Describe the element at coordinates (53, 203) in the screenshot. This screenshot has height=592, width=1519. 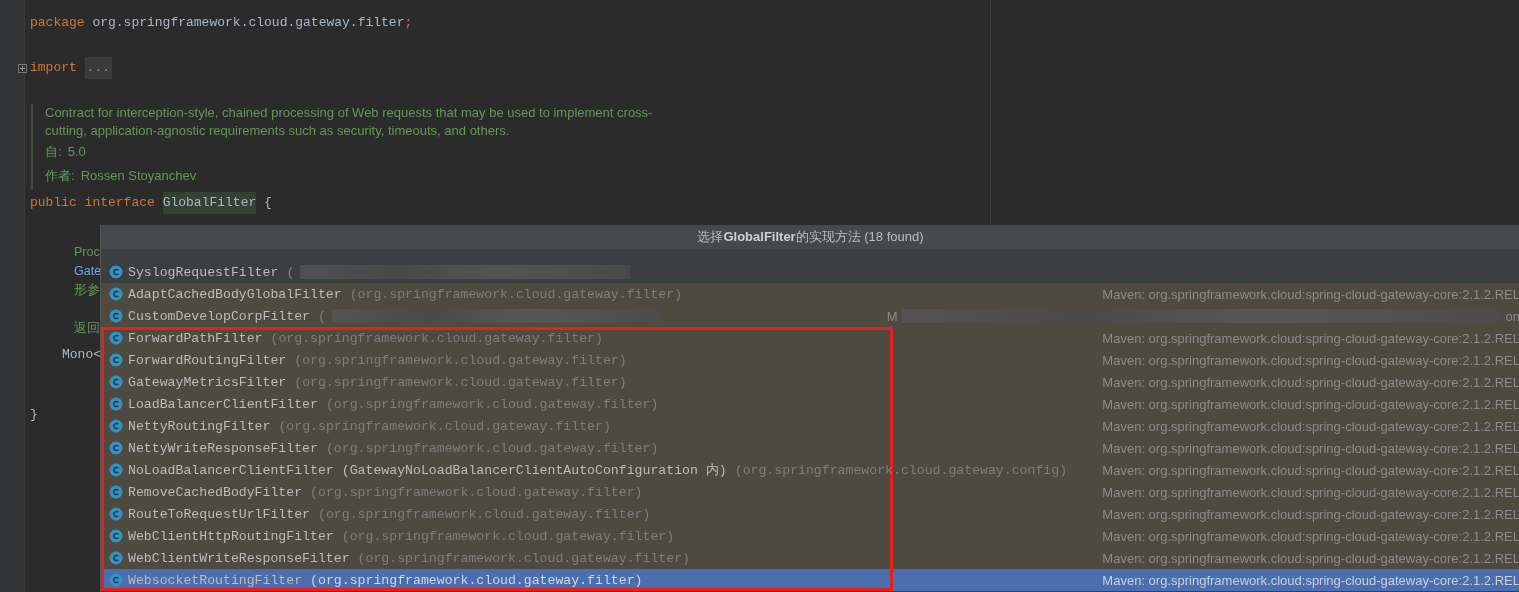
I see `keyword: public` at that location.